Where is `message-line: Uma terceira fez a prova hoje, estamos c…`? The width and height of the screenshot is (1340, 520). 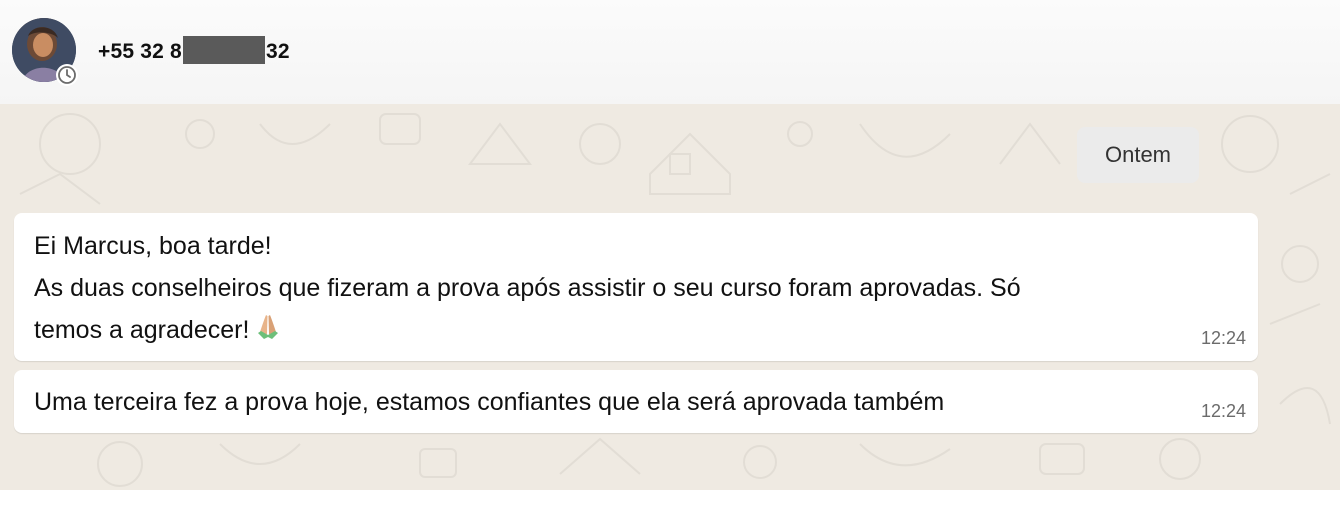 message-line: Uma terceira fez a prova hoje, estamos c… is located at coordinates (489, 402).